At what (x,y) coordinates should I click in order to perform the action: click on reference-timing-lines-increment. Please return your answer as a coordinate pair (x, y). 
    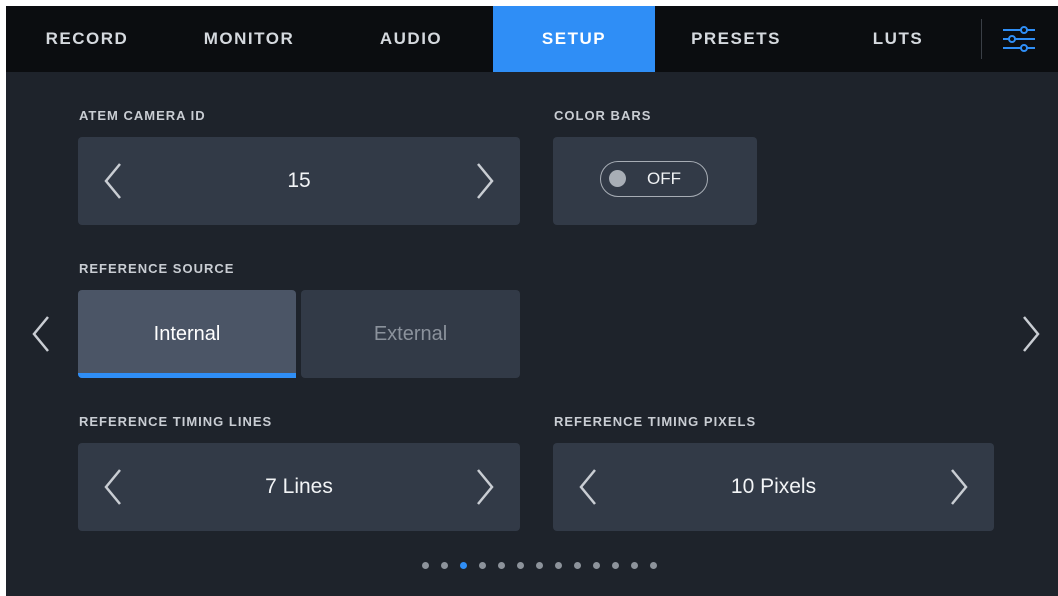
    Looking at the image, I should click on (485, 487).